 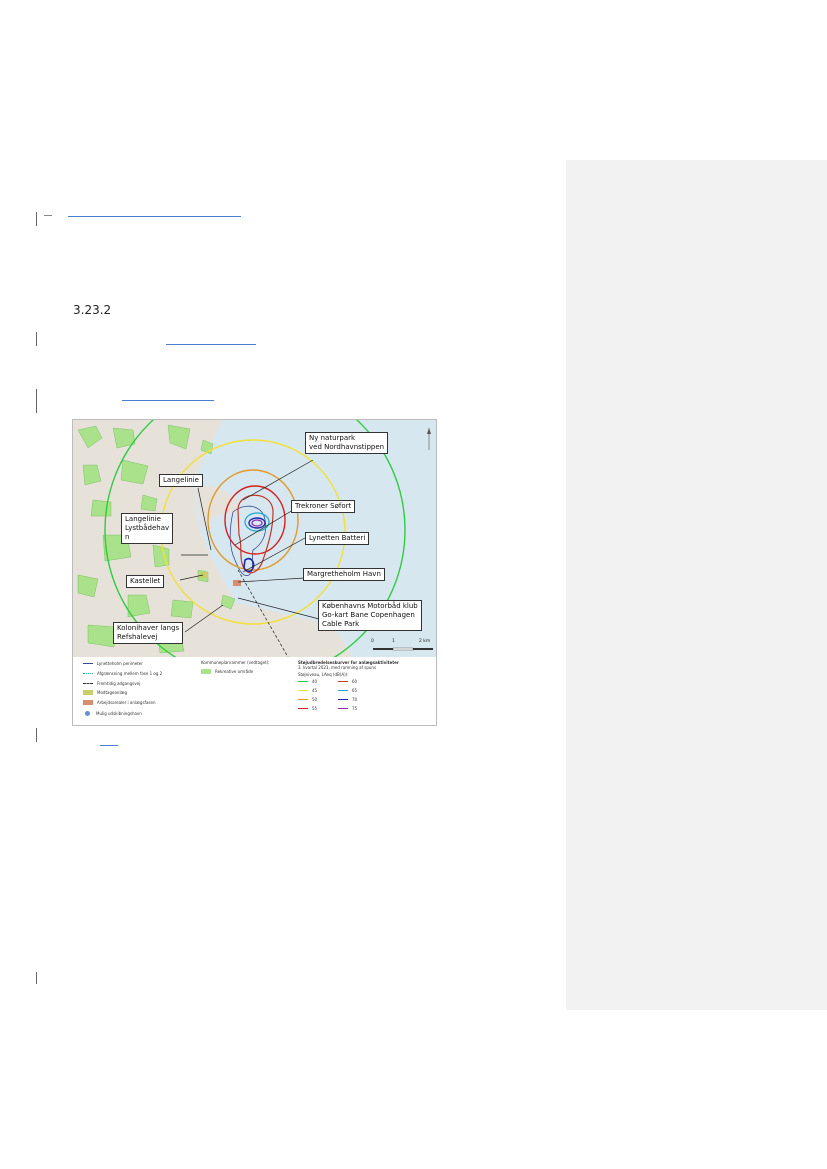 I want to click on legend-contour: 50, so click(x=307, y=699).